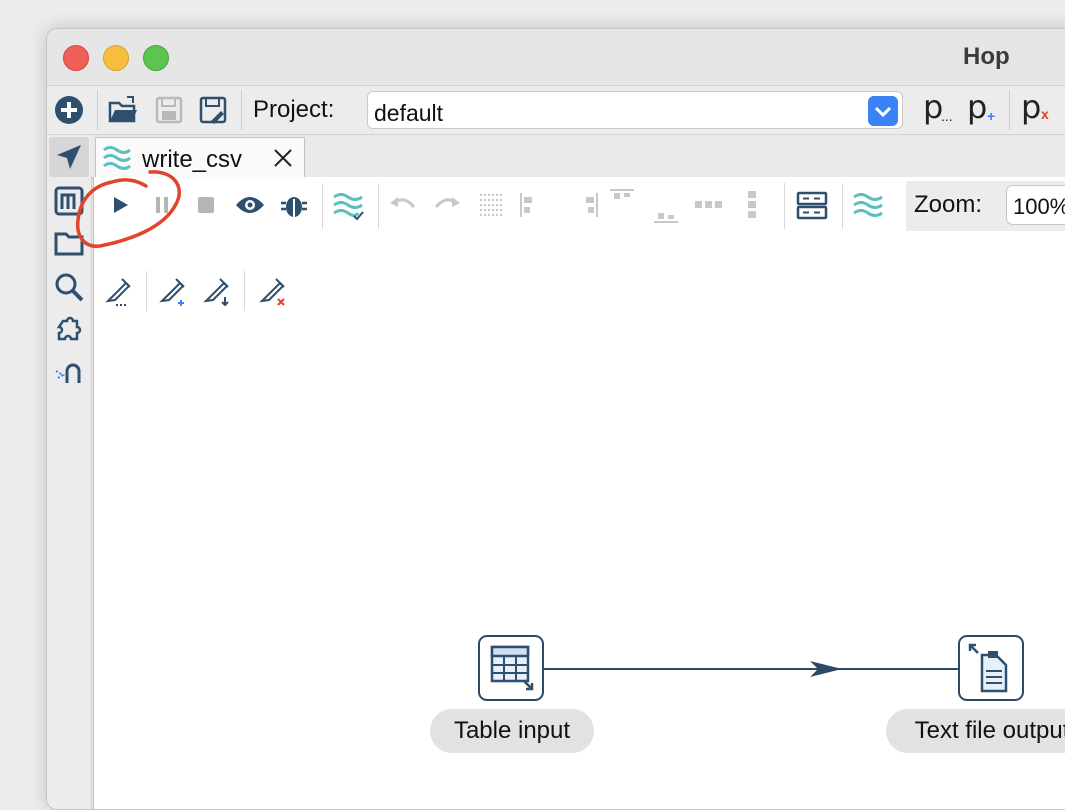 This screenshot has height=810, width=1065. Describe the element at coordinates (1039, 206) in the screenshot. I see `zoom-value: 100%` at that location.